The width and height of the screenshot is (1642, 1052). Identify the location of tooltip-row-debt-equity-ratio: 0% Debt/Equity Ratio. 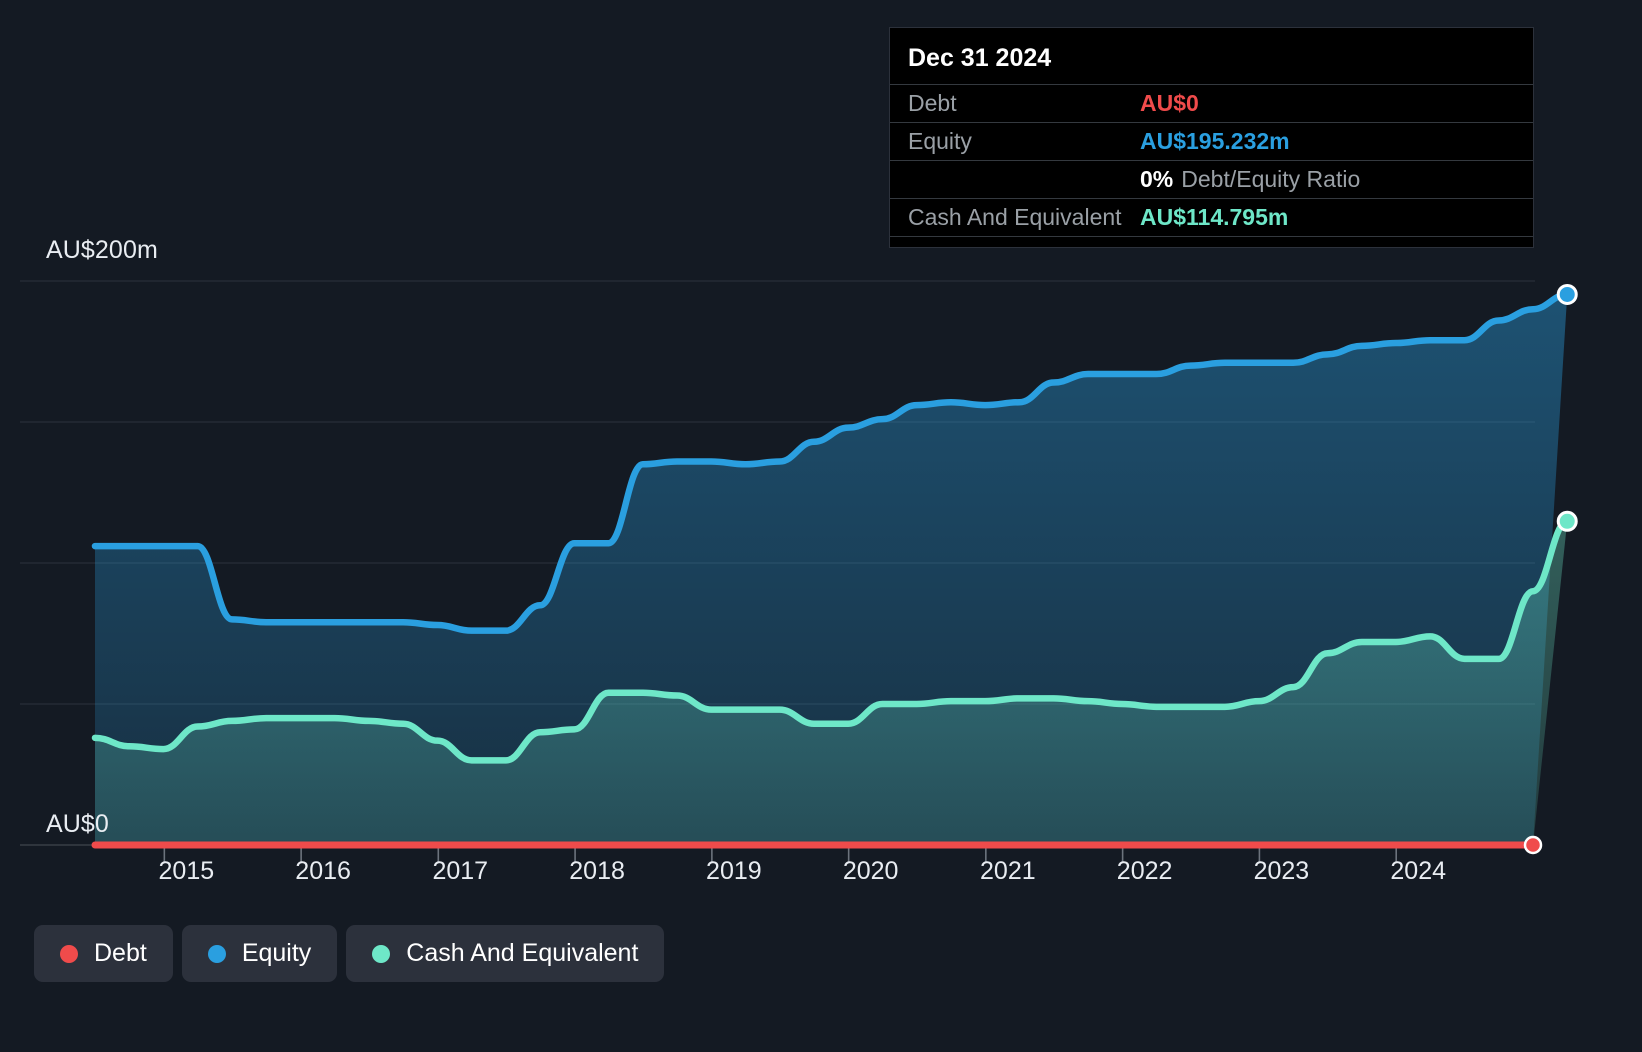
(1211, 179).